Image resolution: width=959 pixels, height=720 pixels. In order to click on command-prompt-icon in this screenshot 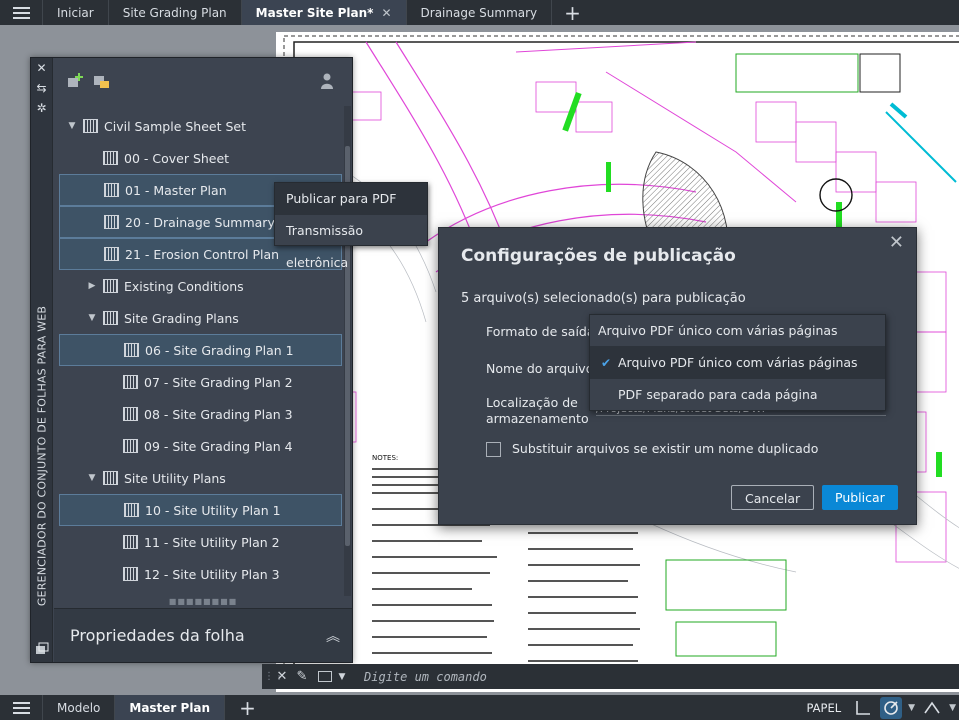, I will do `click(325, 676)`.